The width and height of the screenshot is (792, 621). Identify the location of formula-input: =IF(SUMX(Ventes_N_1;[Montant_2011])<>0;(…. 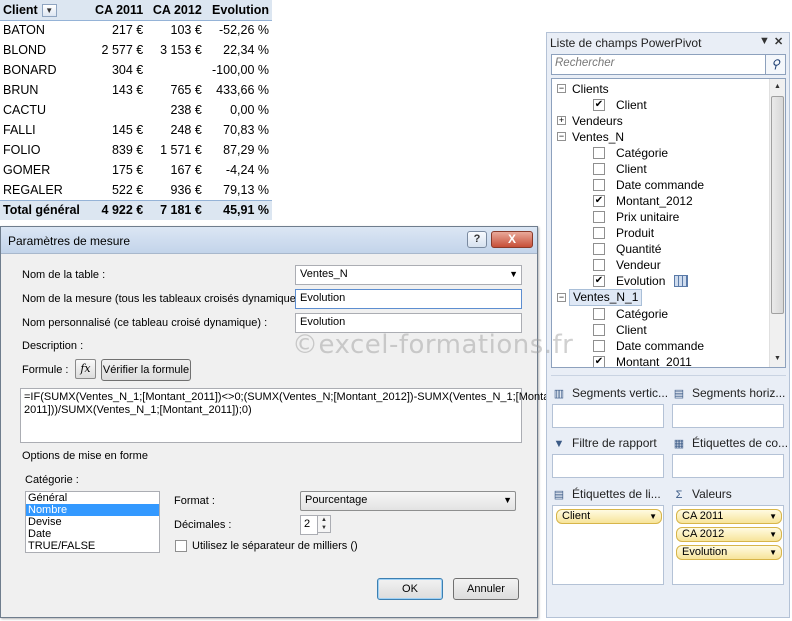
(292, 415).